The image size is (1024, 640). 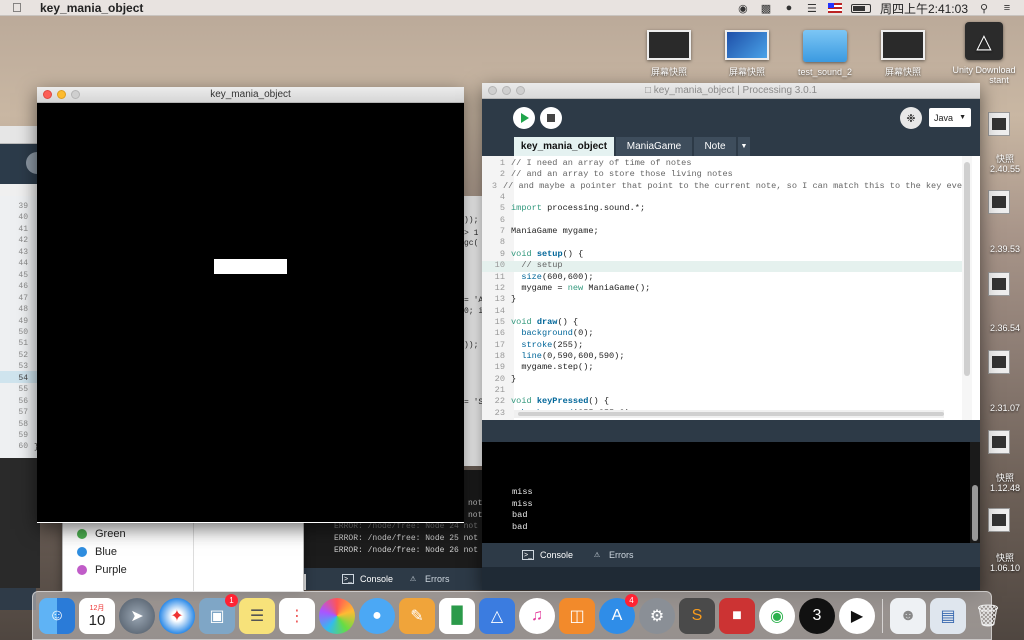 What do you see at coordinates (722, 231) in the screenshot?
I see `code-line: 7 ManiaGame mygame;` at bounding box center [722, 231].